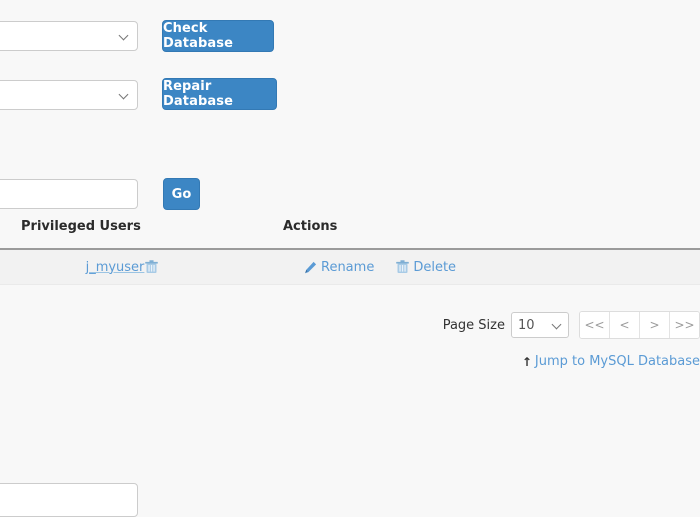 The height and width of the screenshot is (517, 700). Describe the element at coordinates (571, 325) in the screenshot. I see `pagination: Page Size 10 << < > >>` at that location.